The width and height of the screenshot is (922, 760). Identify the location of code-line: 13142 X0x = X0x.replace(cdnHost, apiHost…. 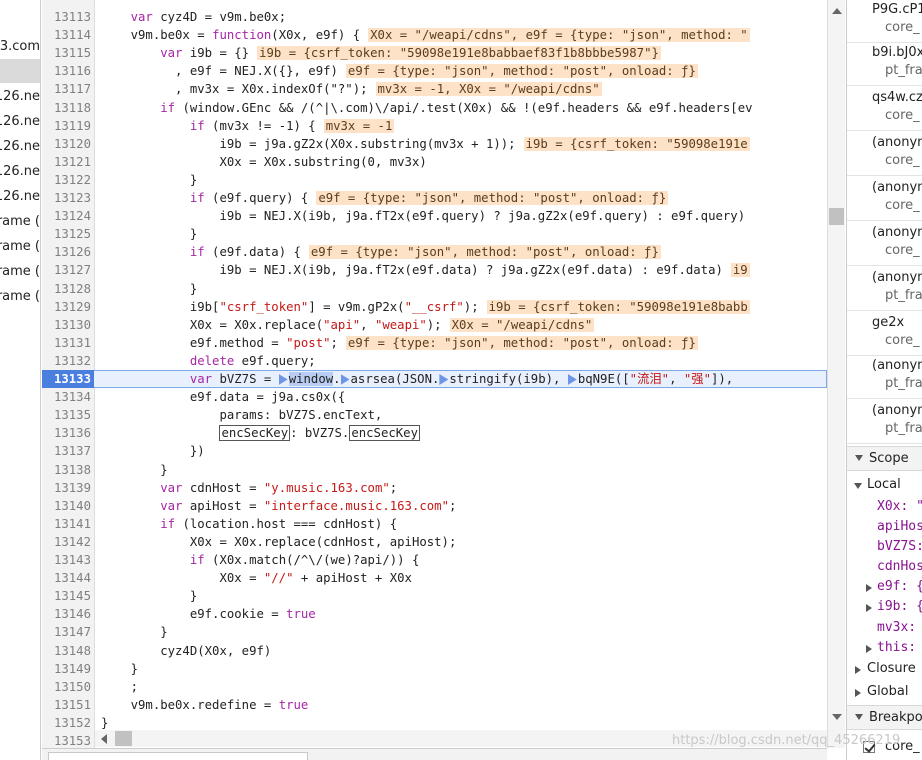
(434, 542).